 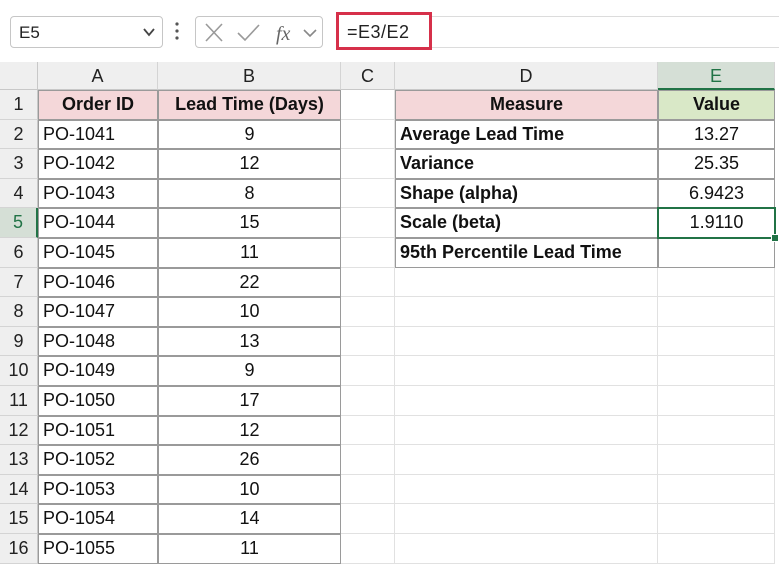 What do you see at coordinates (98, 253) in the screenshot?
I see `table-cell: PO-1045` at bounding box center [98, 253].